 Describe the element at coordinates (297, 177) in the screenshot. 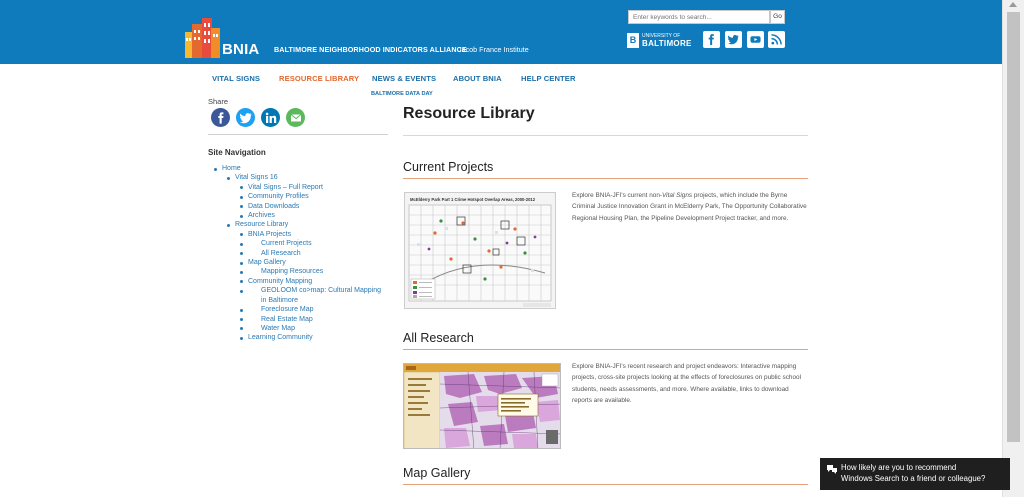

I see `tree-item-vital-signs-16: Vital Signs 16` at that location.